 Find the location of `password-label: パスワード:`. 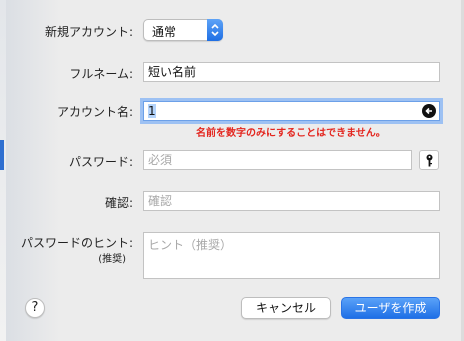

password-label: パスワード: is located at coordinates (100, 162).